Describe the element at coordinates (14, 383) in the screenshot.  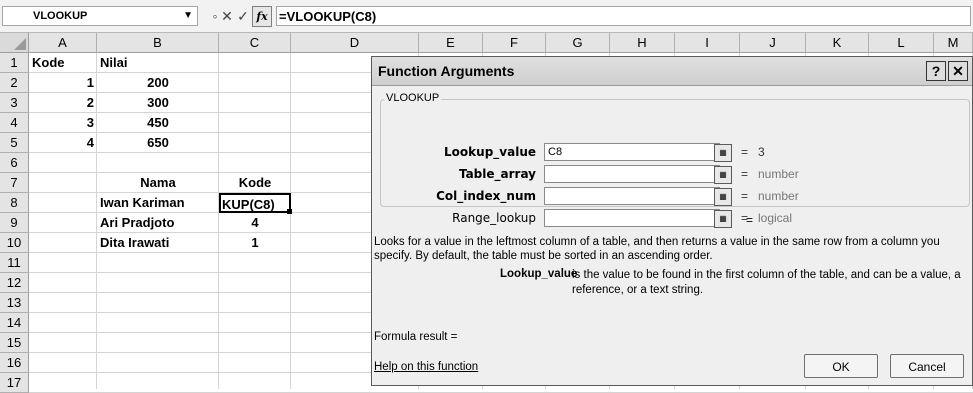
I see `row-header-17: 17` at that location.